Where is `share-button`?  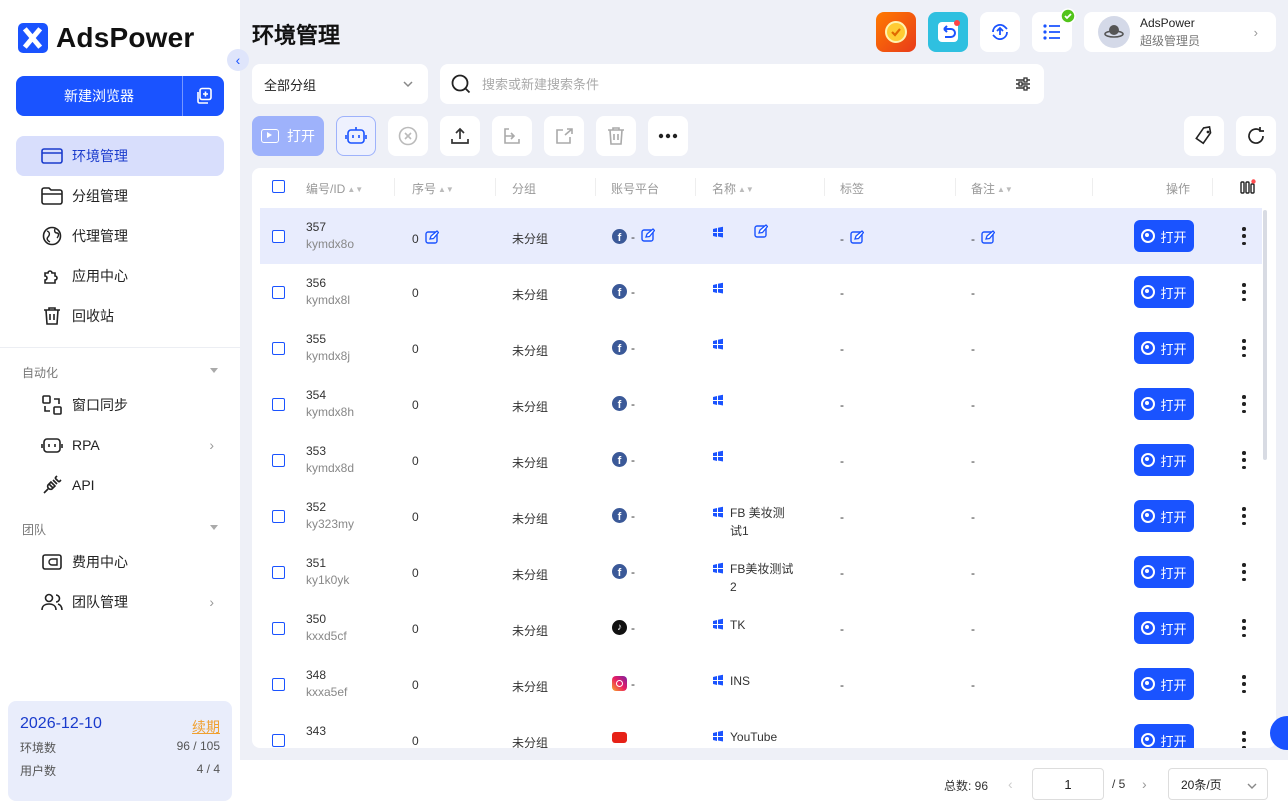
share-button is located at coordinates (564, 136).